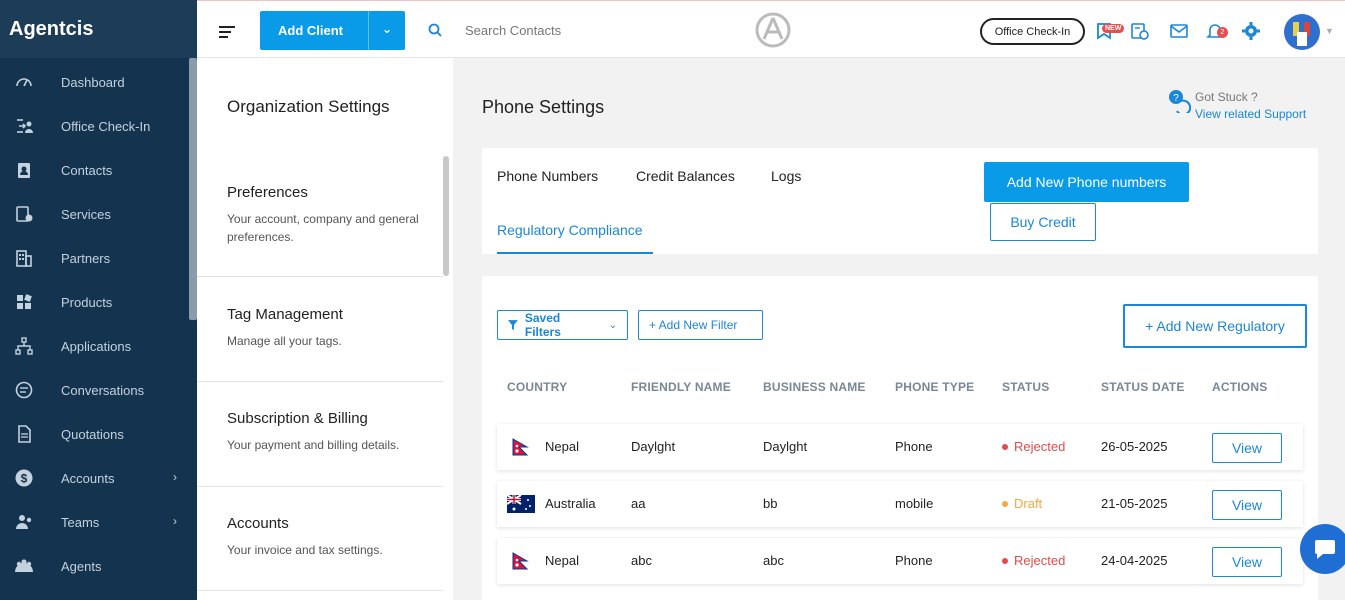 This screenshot has height=600, width=1345. What do you see at coordinates (575, 253) in the screenshot?
I see `active-tab-indicator` at bounding box center [575, 253].